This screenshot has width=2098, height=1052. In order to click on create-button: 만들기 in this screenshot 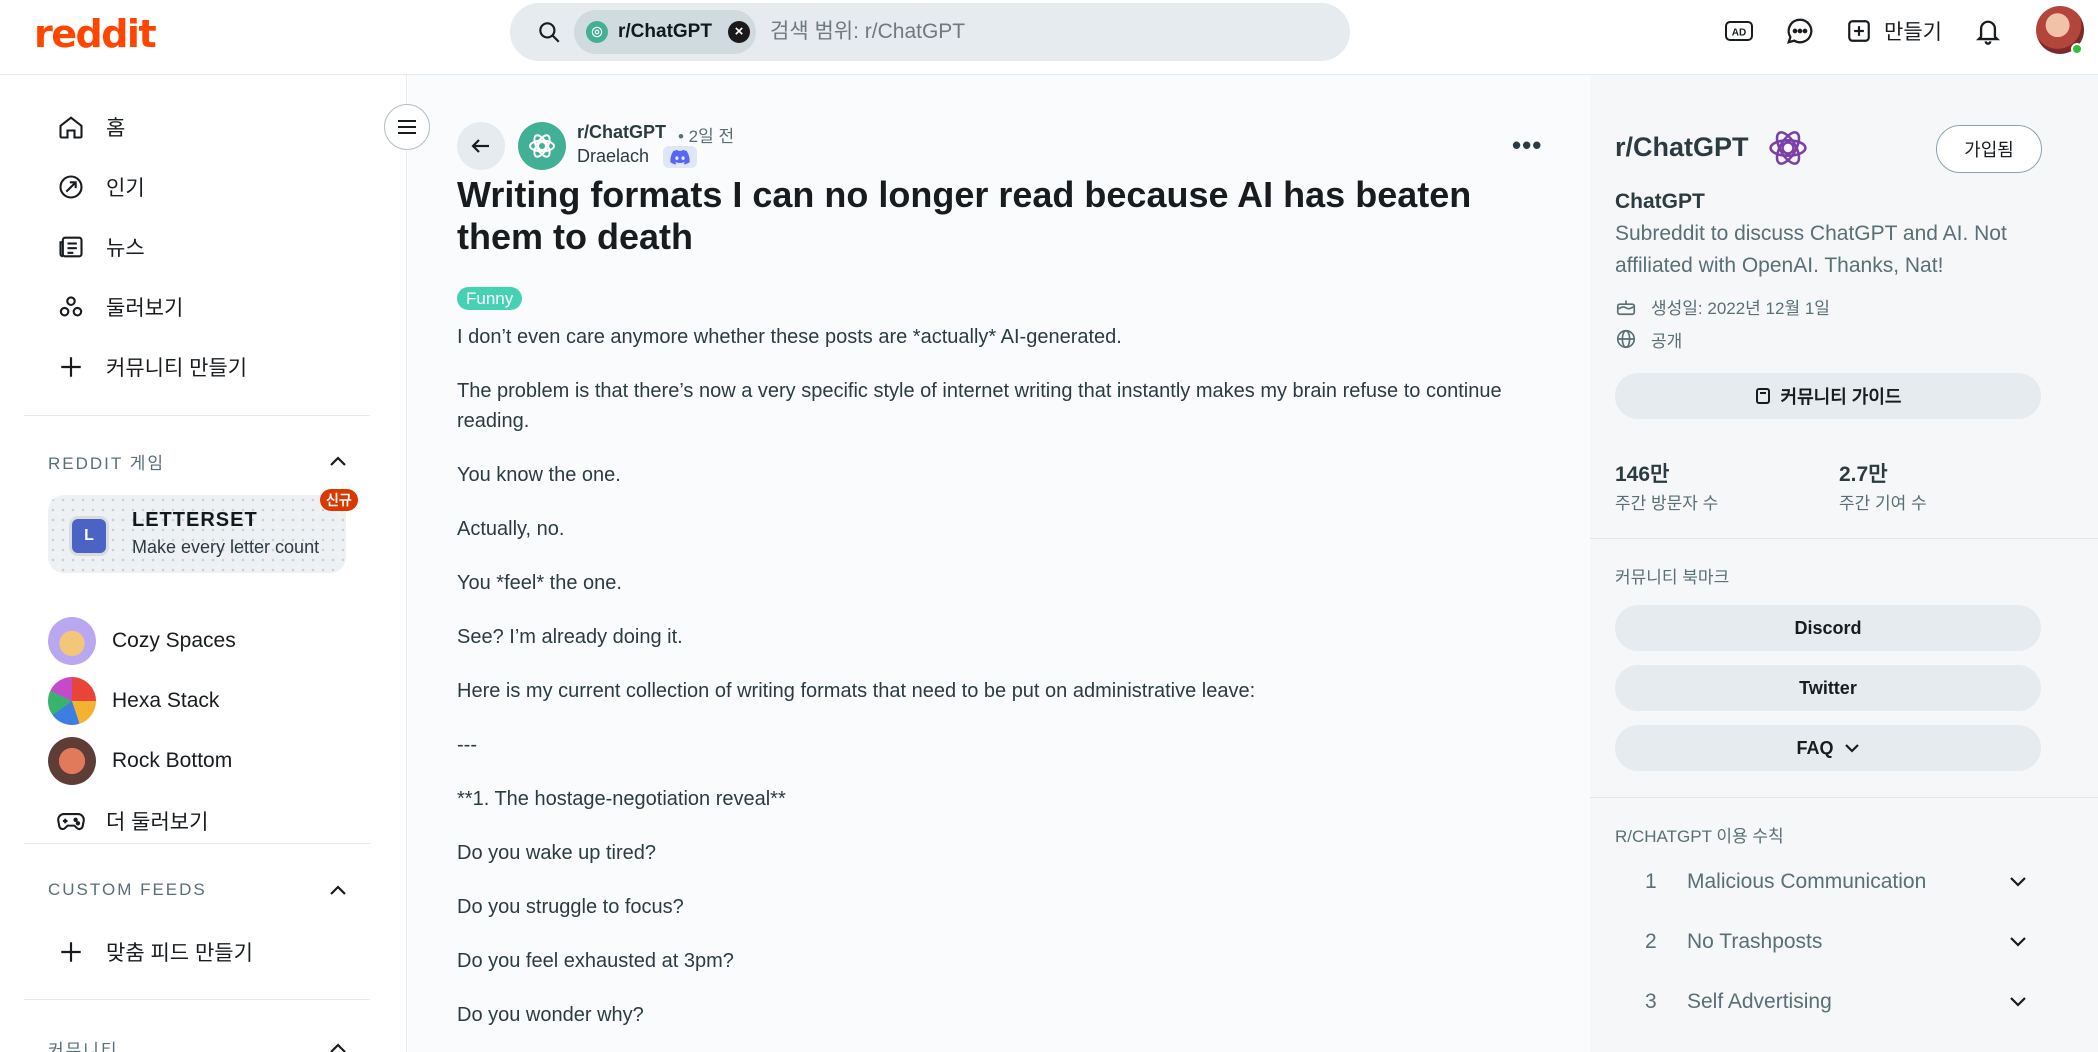, I will do `click(1894, 31)`.